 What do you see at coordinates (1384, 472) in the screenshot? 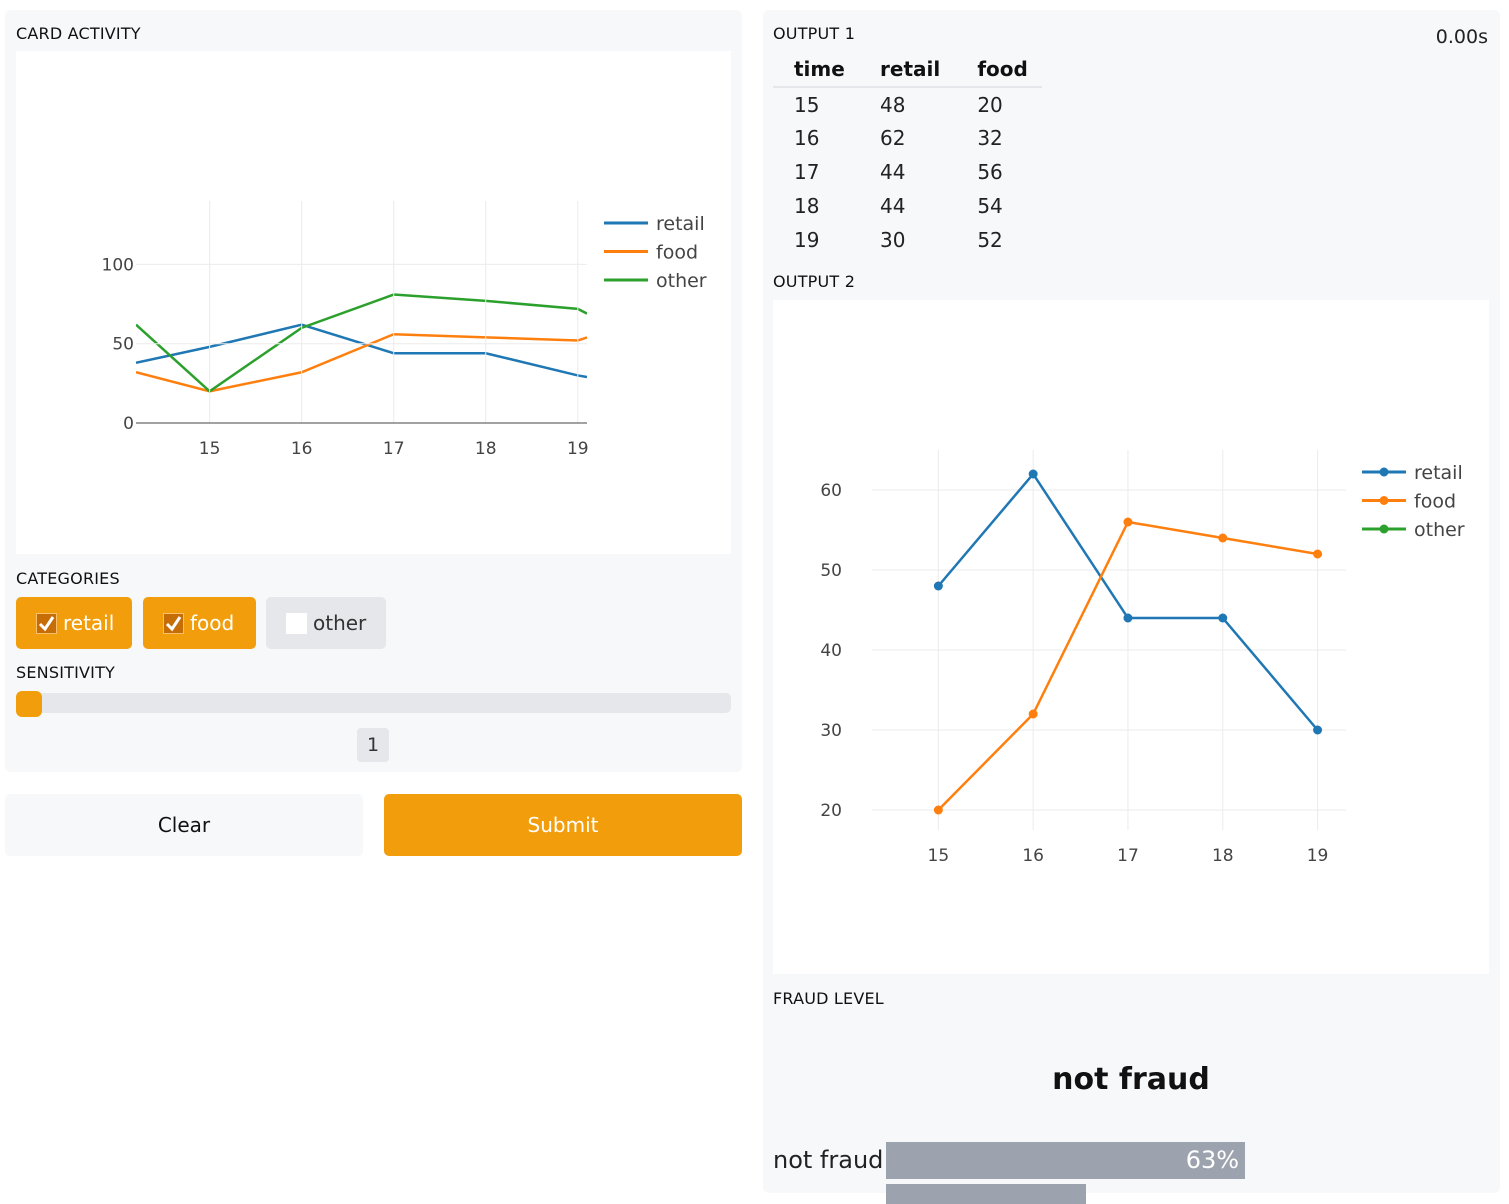
I see `legend-marker-retail` at bounding box center [1384, 472].